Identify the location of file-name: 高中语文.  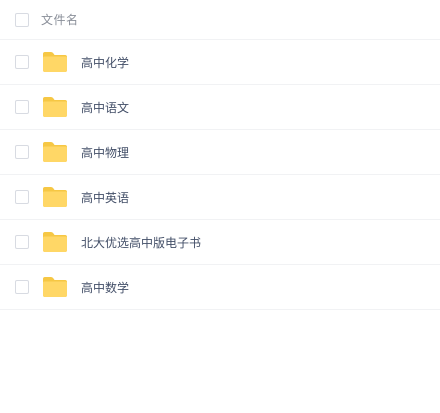
(105, 107).